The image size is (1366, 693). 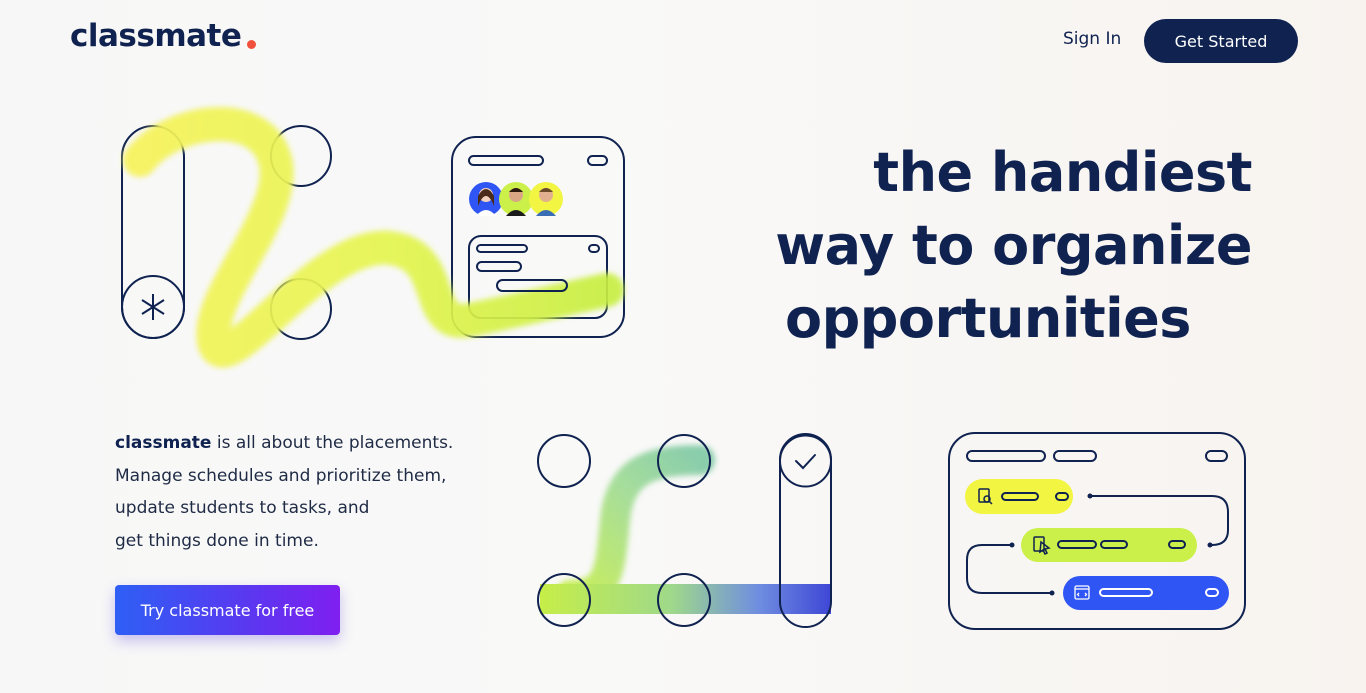 What do you see at coordinates (227, 610) in the screenshot?
I see `try-free-button: Try classmate for free` at bounding box center [227, 610].